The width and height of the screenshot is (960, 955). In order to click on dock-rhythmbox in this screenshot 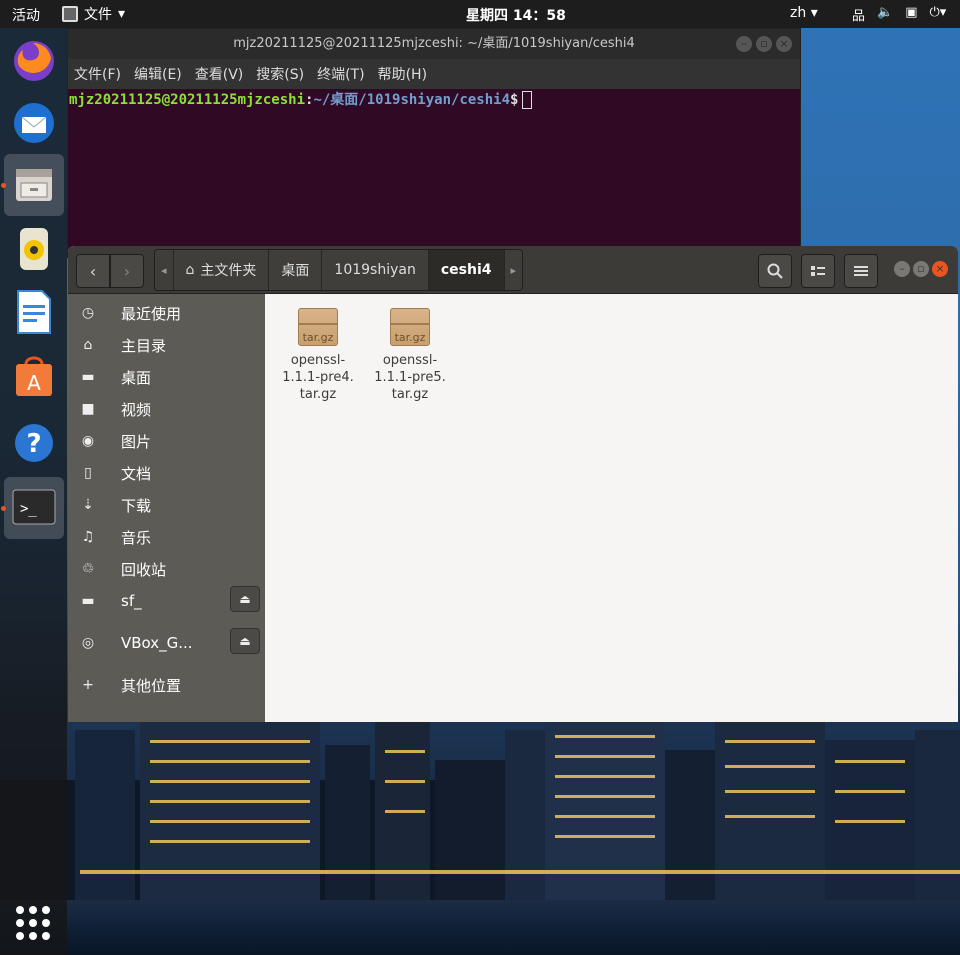, I will do `click(34, 249)`.